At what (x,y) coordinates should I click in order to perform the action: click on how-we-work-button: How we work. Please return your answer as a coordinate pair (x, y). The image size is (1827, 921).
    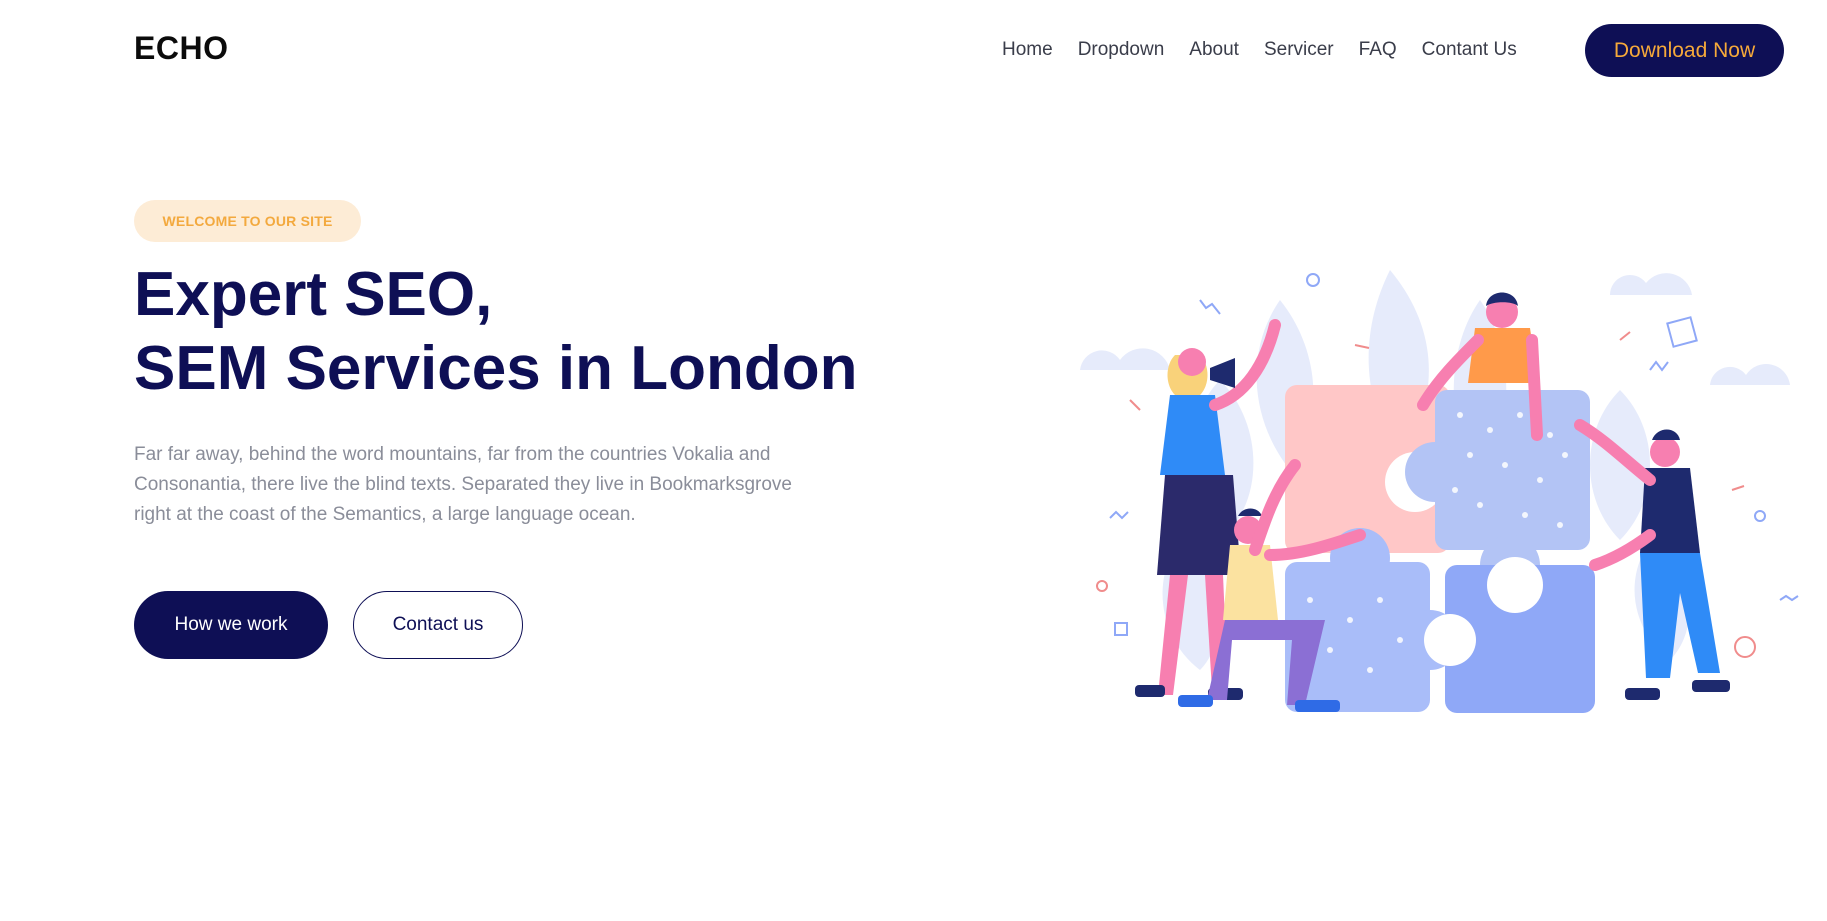
    Looking at the image, I should click on (231, 625).